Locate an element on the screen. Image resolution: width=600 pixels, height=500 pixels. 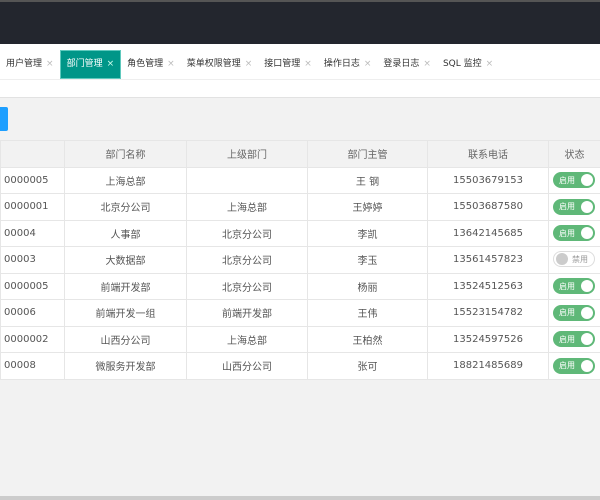
dept-head: 李凯 is located at coordinates (367, 233).